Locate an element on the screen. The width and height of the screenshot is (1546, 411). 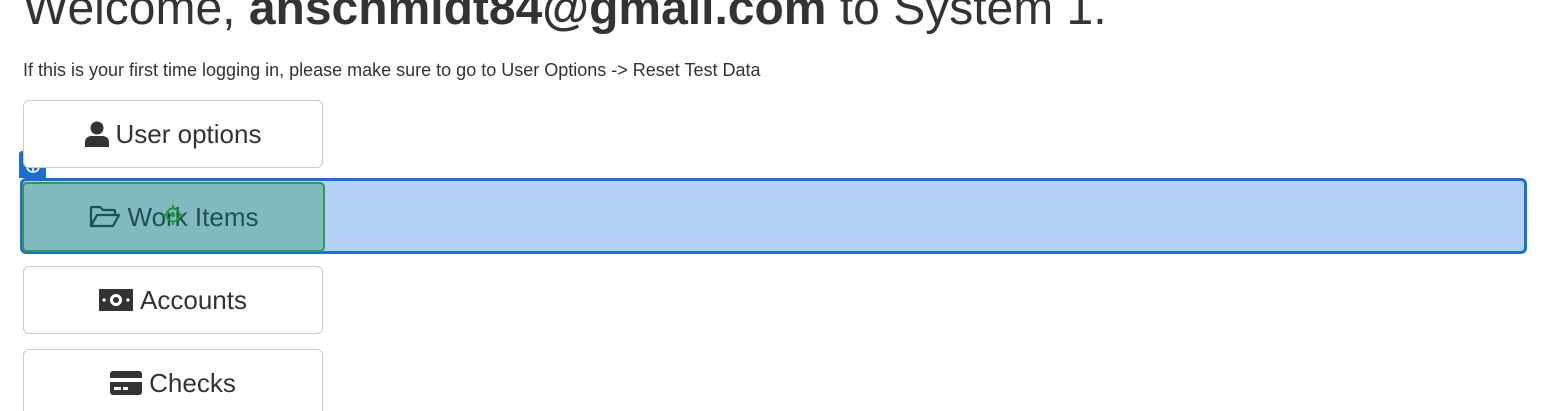
folder-open-icon is located at coordinates (105, 217).